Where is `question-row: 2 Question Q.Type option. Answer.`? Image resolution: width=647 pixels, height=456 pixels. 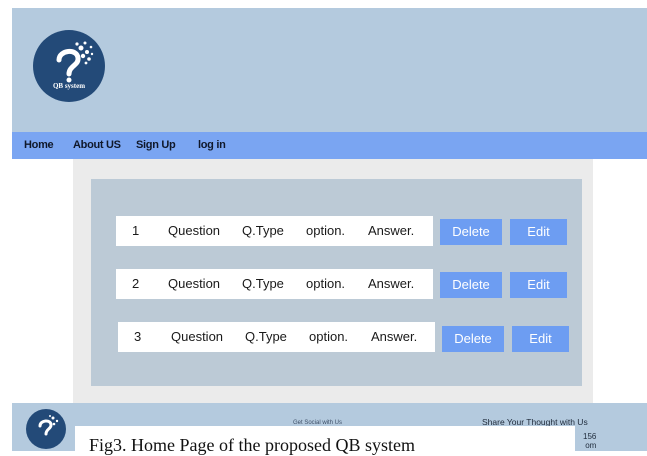 question-row: 2 Question Q.Type option. Answer. is located at coordinates (274, 284).